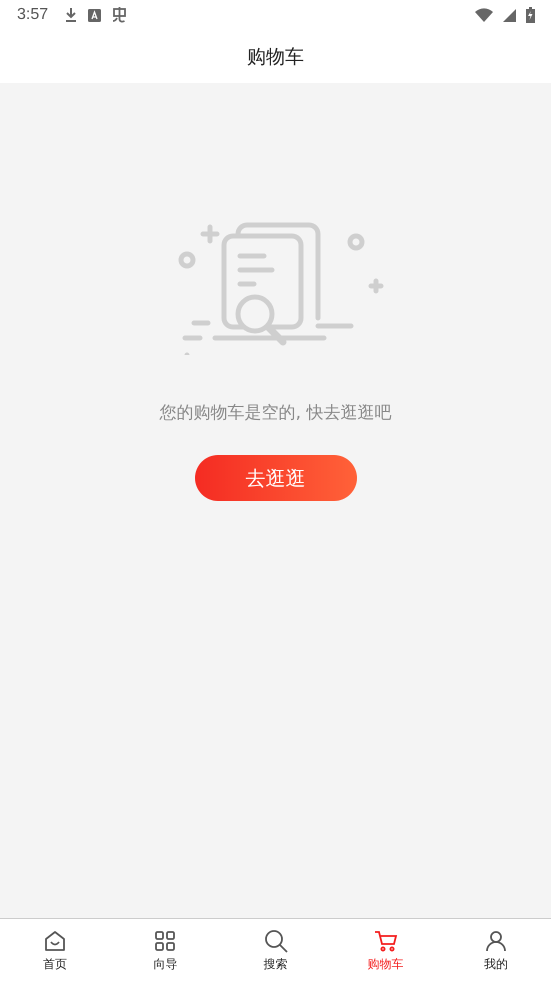 The width and height of the screenshot is (551, 981). I want to click on tab-item: 首页, so click(55, 950).